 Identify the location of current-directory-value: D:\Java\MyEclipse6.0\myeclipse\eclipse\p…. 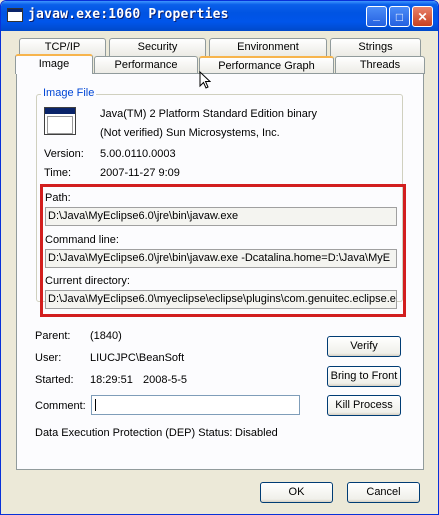
(222, 299).